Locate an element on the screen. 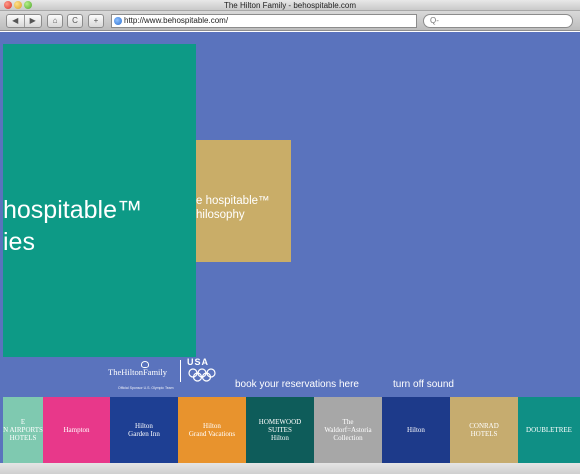  brand-label: DOUBLETREE is located at coordinates (549, 430).